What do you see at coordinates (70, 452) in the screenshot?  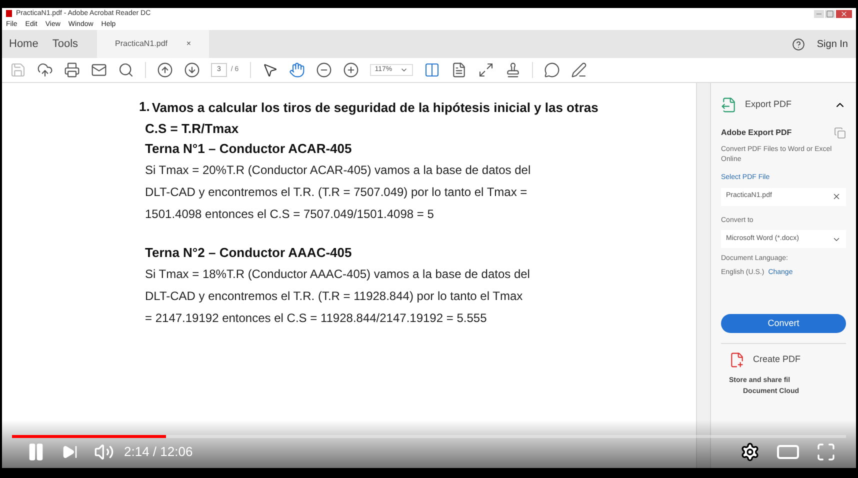 I see `next-icon` at bounding box center [70, 452].